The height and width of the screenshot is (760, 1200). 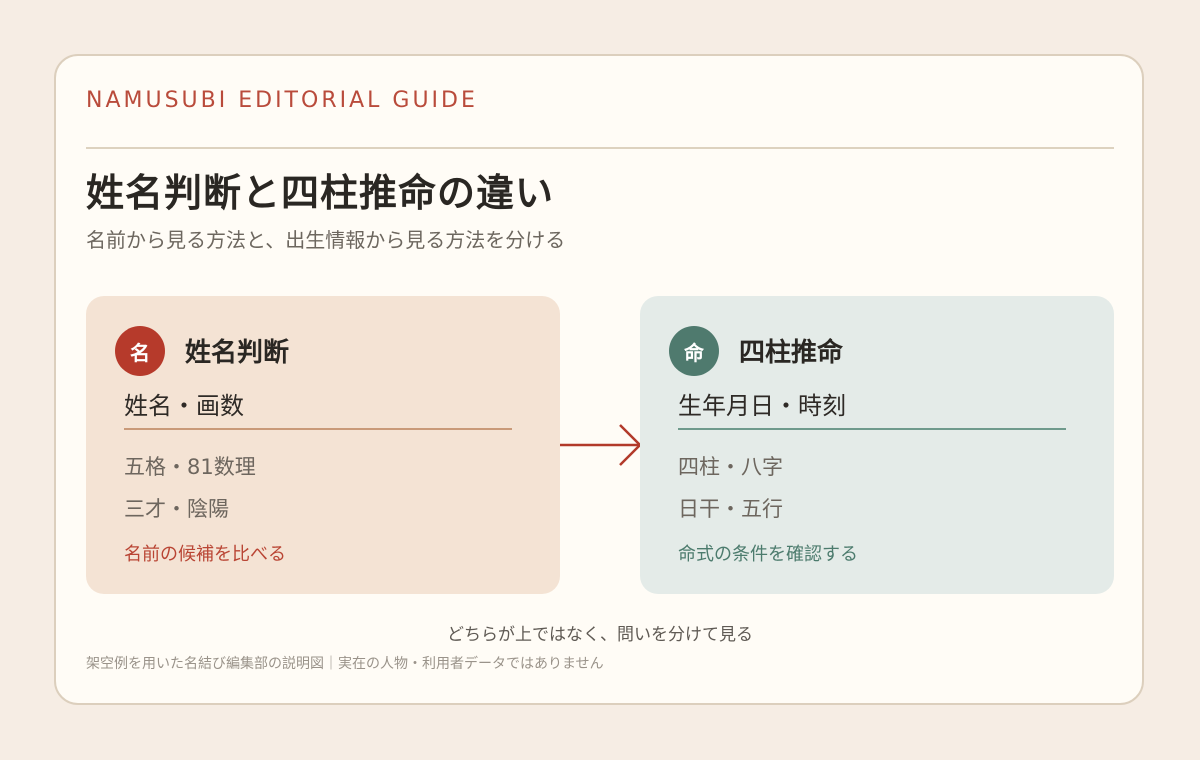 What do you see at coordinates (205, 554) in the screenshot?
I see `seimei-handan-note: 名前の候補を比べる` at bounding box center [205, 554].